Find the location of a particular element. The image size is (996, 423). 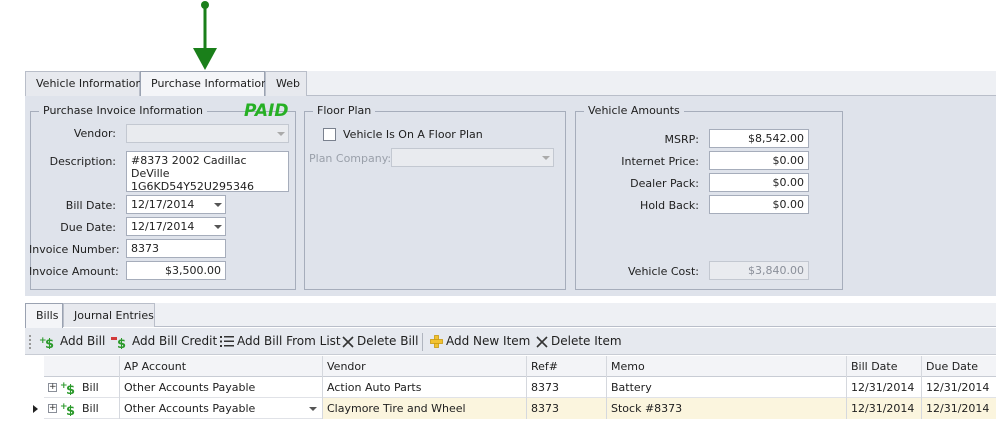

vendor-cell: Claymore Tire and Wheel is located at coordinates (424, 408).